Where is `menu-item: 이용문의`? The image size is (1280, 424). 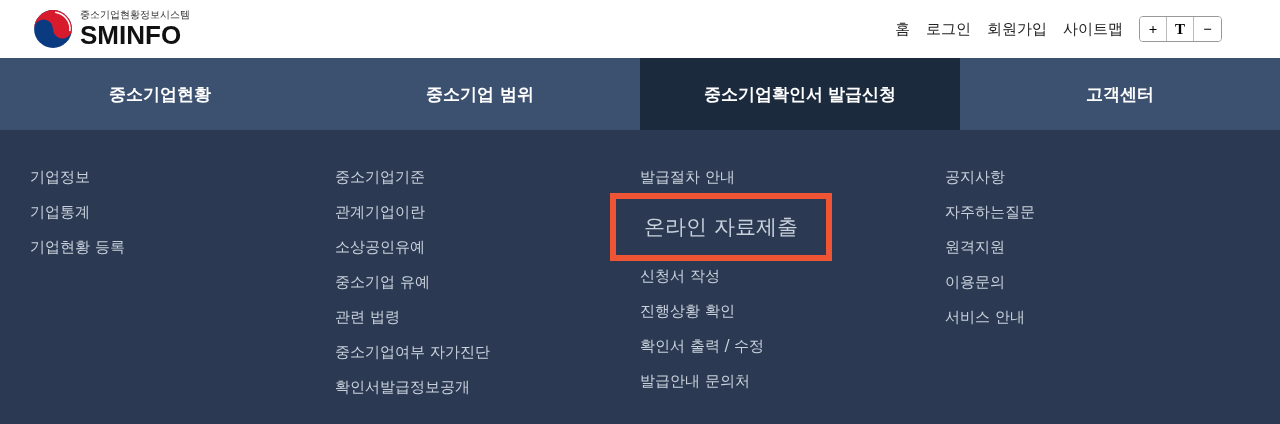 menu-item: 이용문의 is located at coordinates (975, 282).